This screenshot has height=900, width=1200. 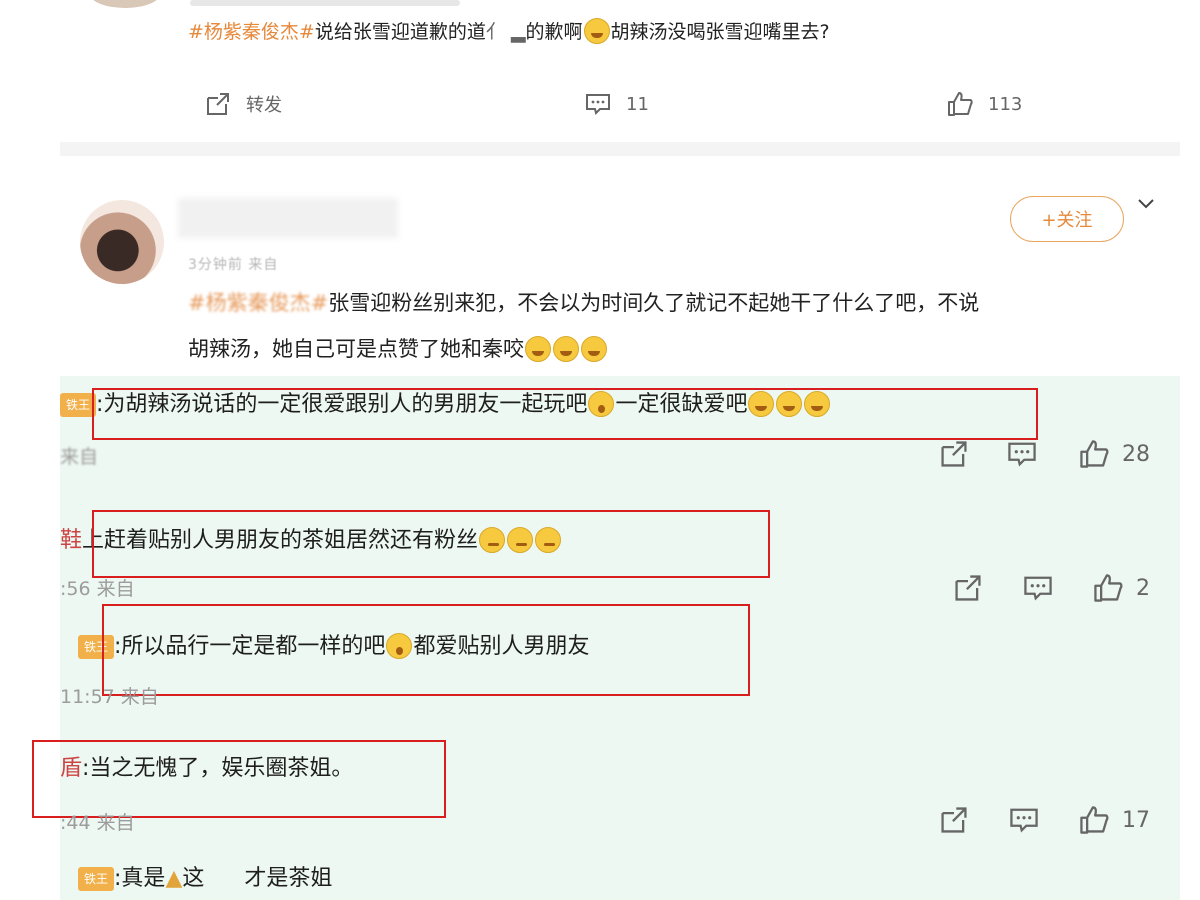 I want to click on post-text: #杨紫秦俊杰#说给张雪迎道歉的道⺅ ▂的歉啊 胡辣汤没喝张雪迎嘴里去?, so click(x=509, y=32).